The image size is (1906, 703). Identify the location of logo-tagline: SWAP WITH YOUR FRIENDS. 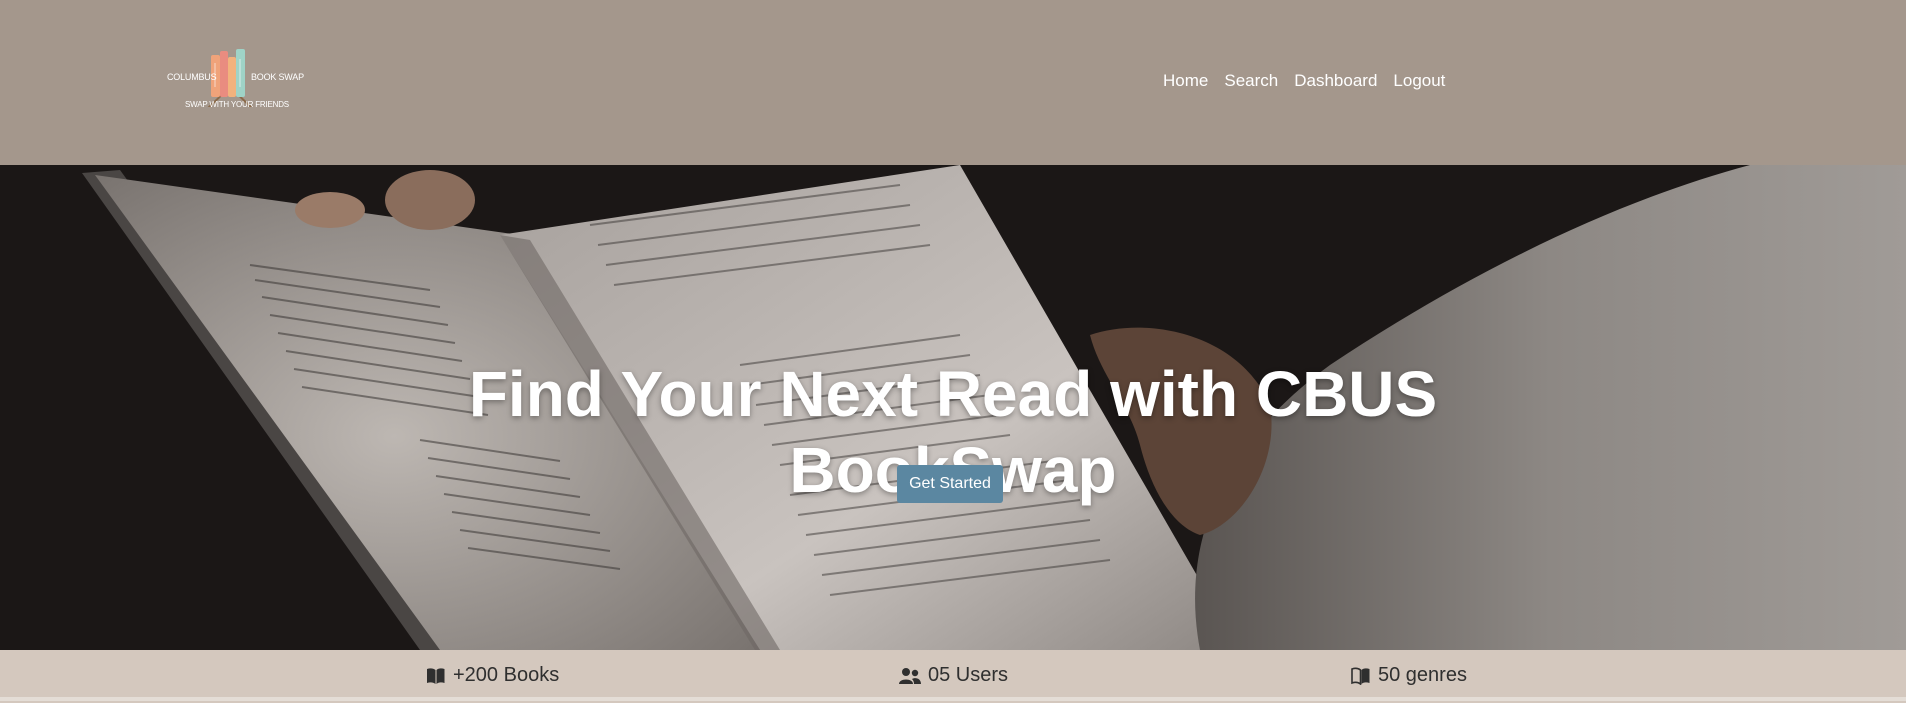
(237, 104).